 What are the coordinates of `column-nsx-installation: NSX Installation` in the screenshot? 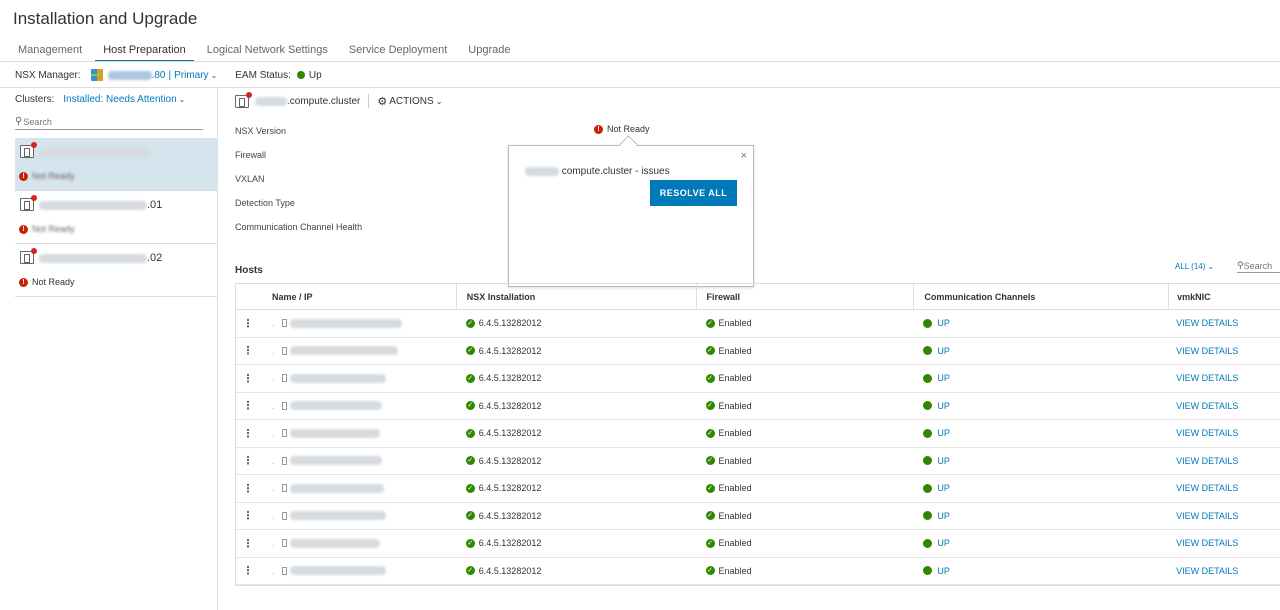 It's located at (575, 296).